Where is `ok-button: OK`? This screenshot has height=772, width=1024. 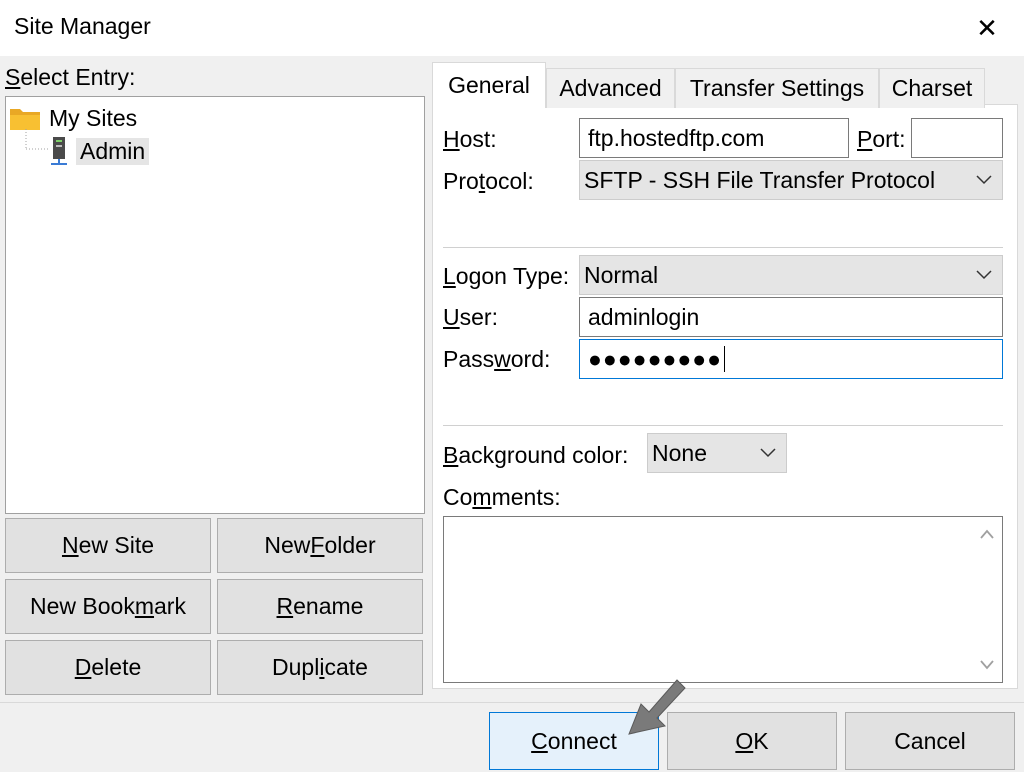 ok-button: OK is located at coordinates (752, 741).